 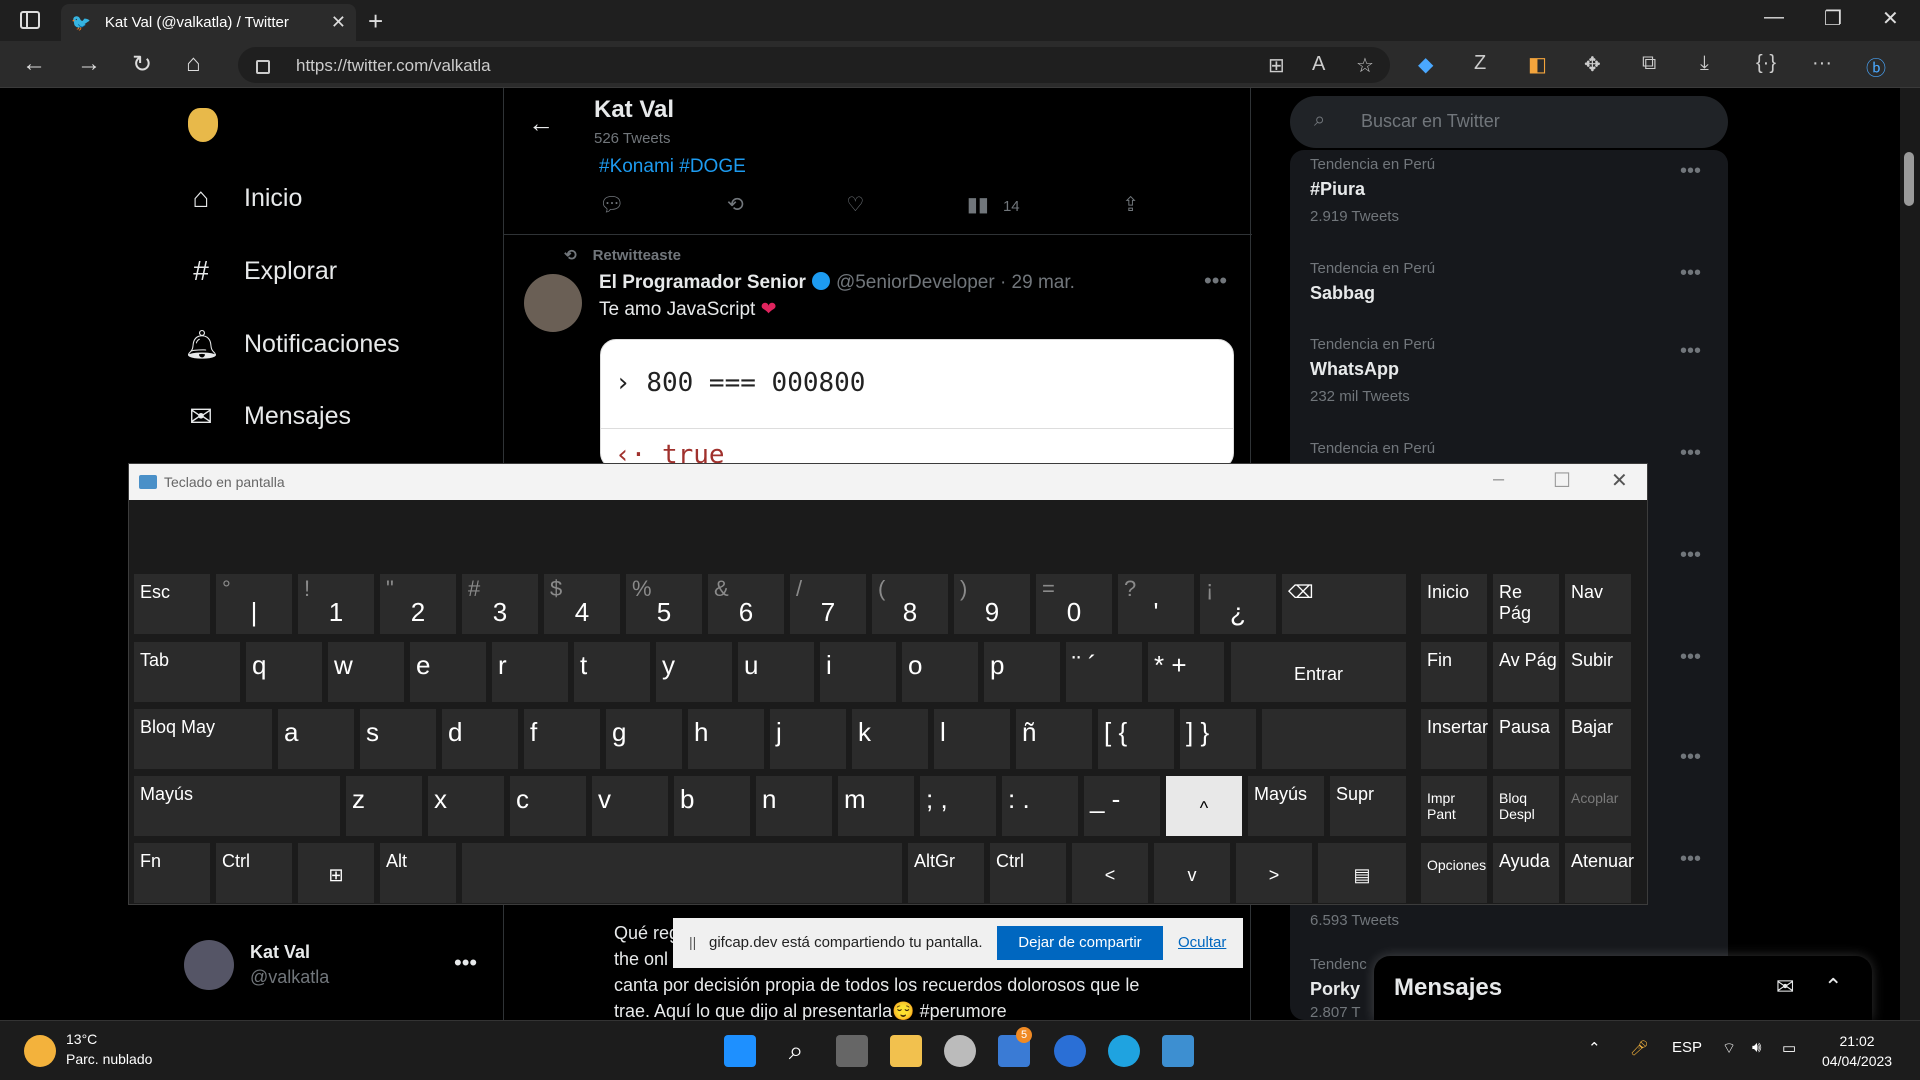 I want to click on key-ctrl-right: Ctrl, so click(x=1028, y=873).